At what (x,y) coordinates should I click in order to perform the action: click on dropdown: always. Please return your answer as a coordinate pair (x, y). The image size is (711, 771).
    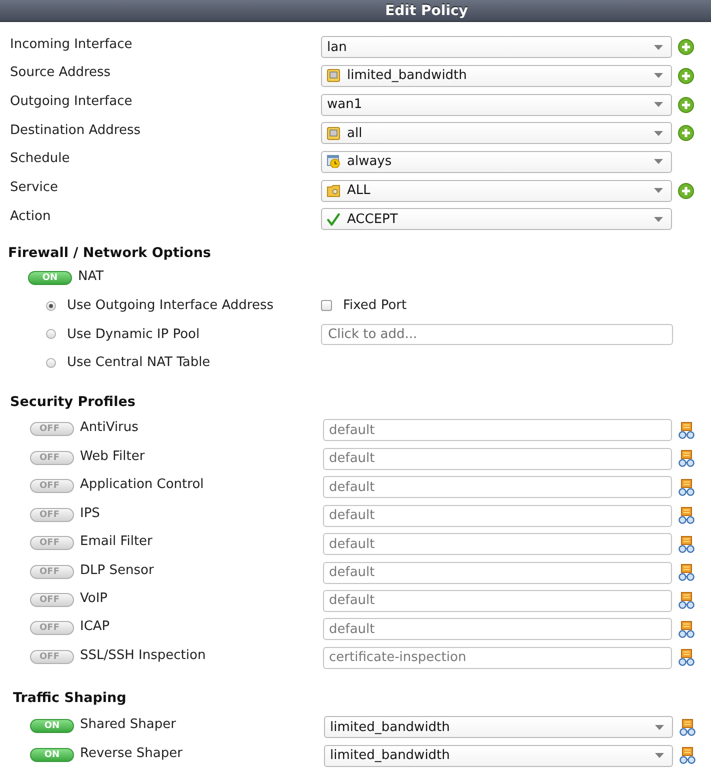
    Looking at the image, I should click on (496, 161).